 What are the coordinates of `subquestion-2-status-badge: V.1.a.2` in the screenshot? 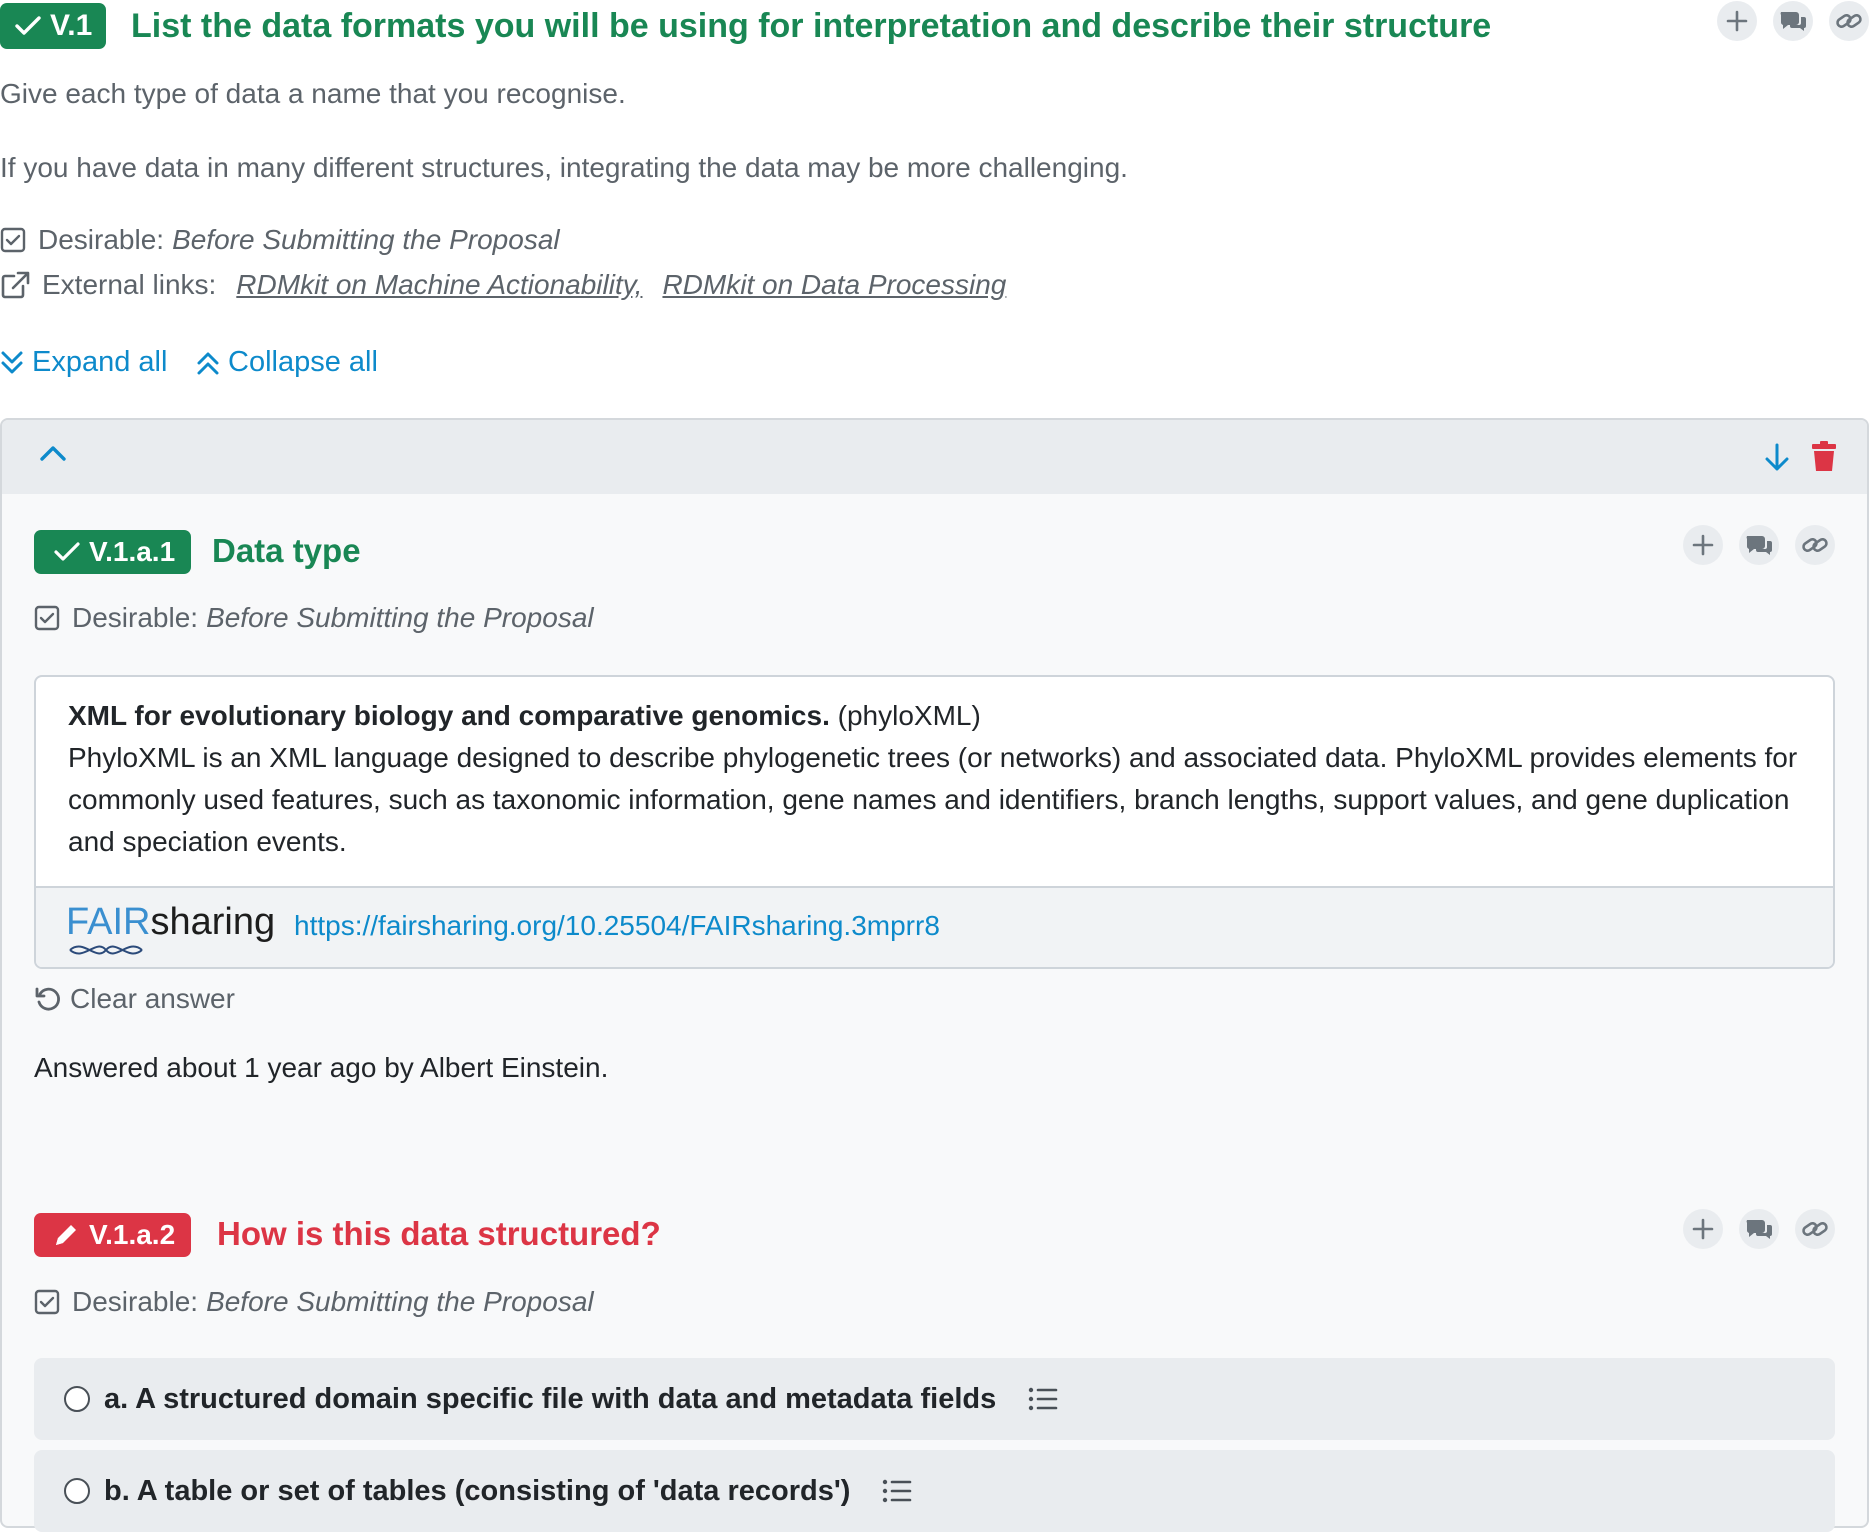 It's located at (113, 1235).